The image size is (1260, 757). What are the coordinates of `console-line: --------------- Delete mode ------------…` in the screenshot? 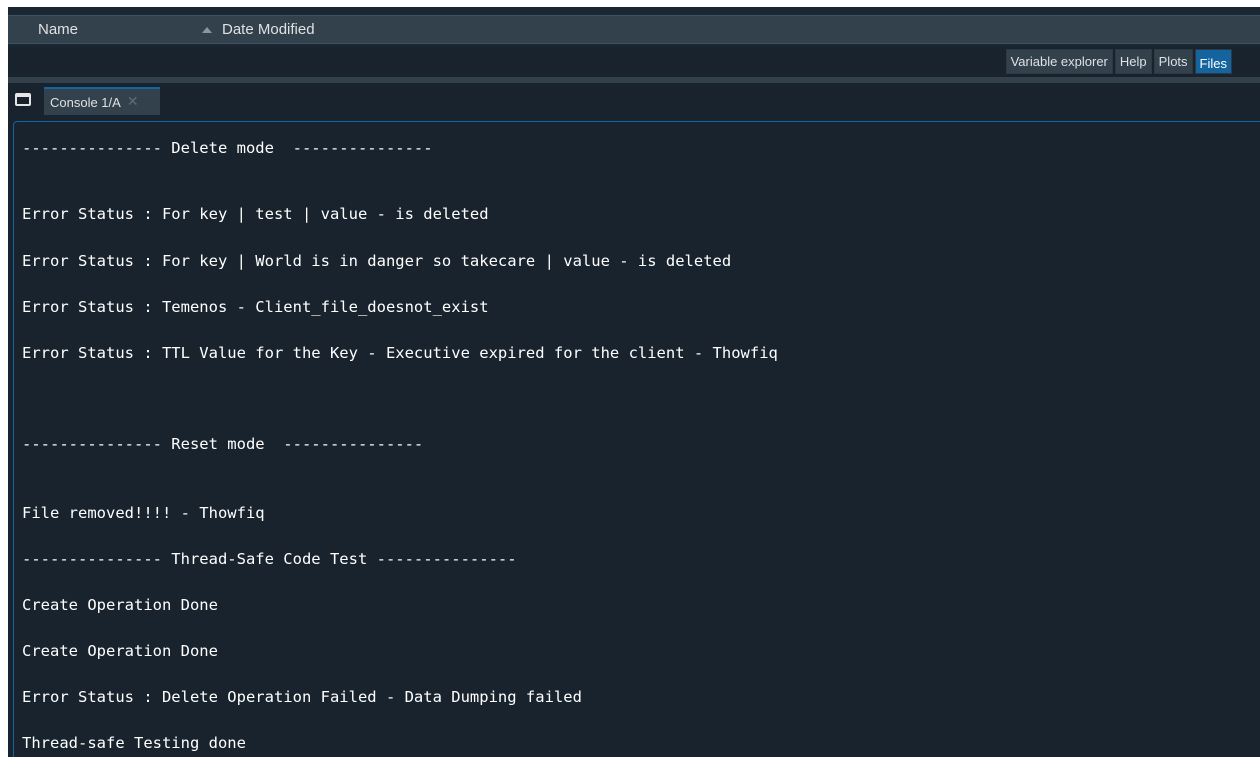 It's located at (227, 148).